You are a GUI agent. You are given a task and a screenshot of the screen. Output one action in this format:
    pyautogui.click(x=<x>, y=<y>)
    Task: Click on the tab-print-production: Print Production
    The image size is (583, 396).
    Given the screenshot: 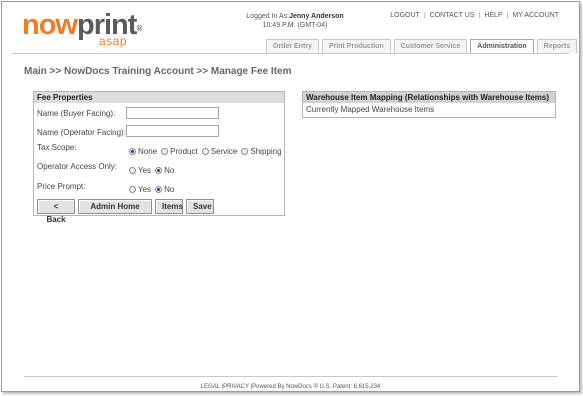 What is the action you would take?
    pyautogui.click(x=356, y=46)
    